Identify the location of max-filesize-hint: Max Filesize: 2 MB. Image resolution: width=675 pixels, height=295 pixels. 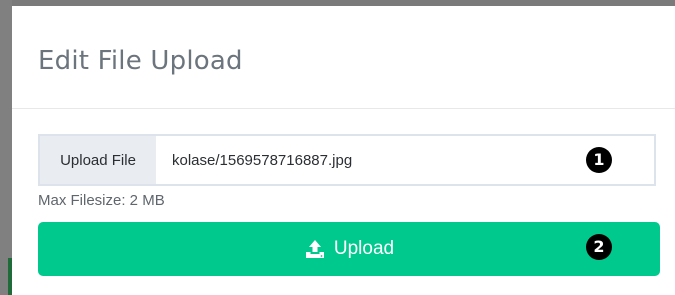
(101, 200).